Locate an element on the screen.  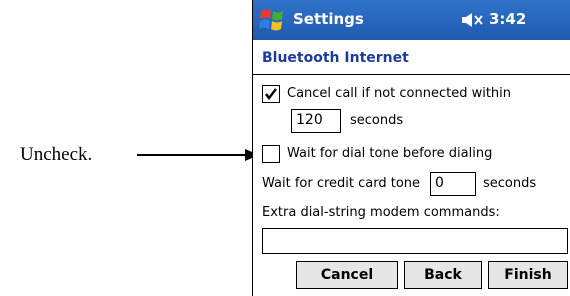
cancel-call-label: Cancel call if not connected within is located at coordinates (399, 93).